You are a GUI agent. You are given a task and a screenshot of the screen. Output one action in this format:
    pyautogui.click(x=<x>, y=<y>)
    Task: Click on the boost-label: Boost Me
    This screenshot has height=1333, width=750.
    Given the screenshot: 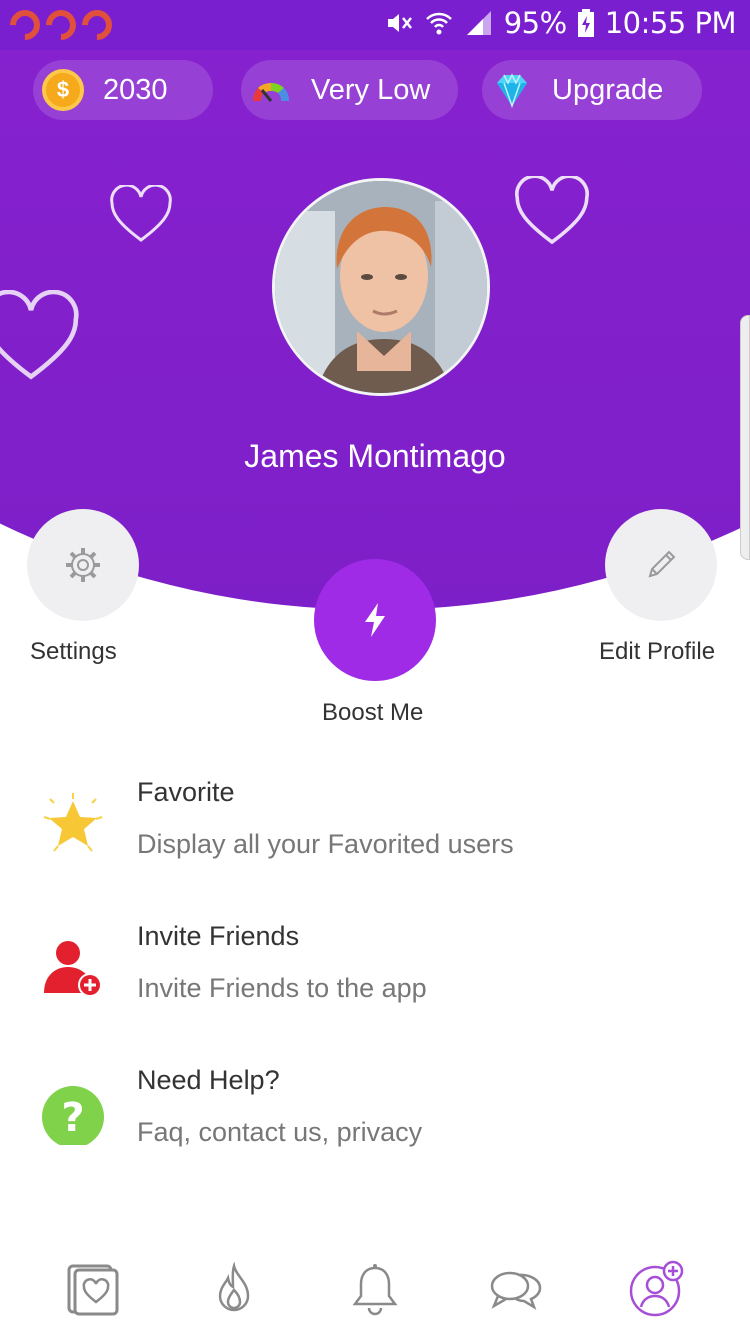 What is the action you would take?
    pyautogui.click(x=373, y=712)
    